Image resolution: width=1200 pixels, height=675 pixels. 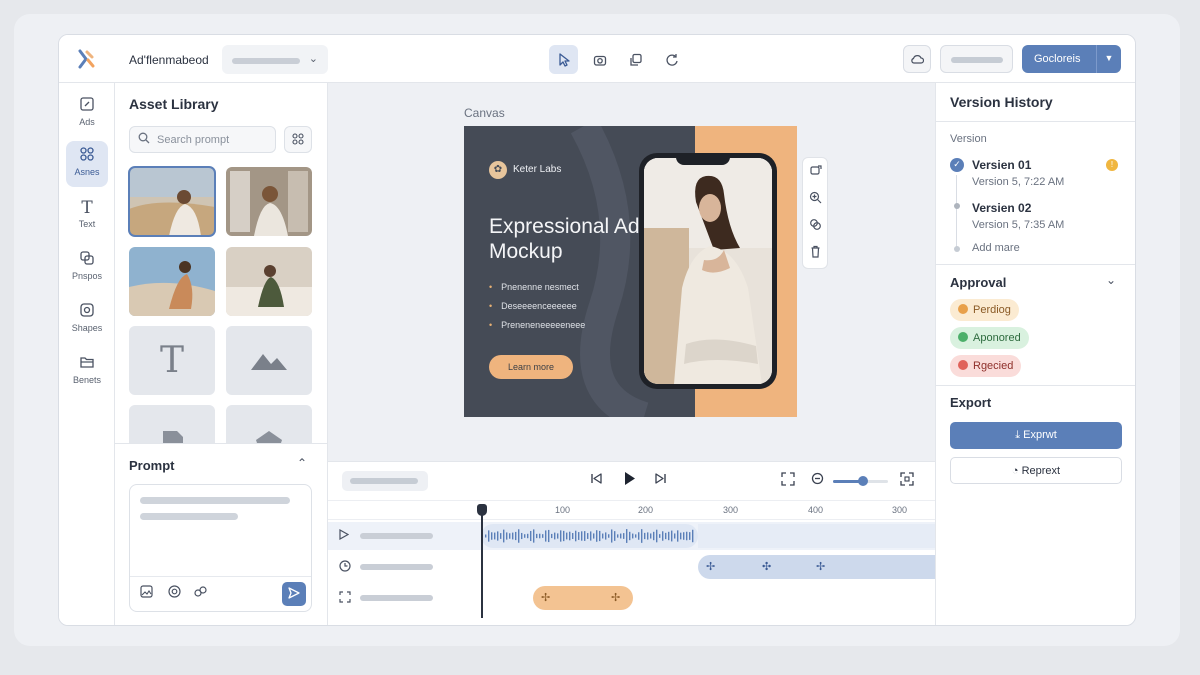 What do you see at coordinates (1018, 182) in the screenshot?
I see `version-time: Version 5, 7:22 AM` at bounding box center [1018, 182].